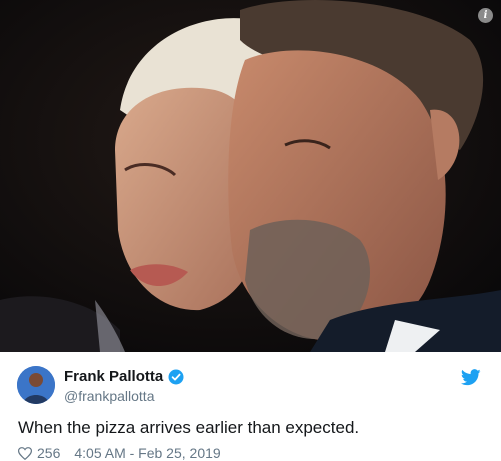 This screenshot has width=501, height=461. Describe the element at coordinates (147, 453) in the screenshot. I see `tweet-timestamp: 4:05 AM - Feb 25, 2019` at that location.